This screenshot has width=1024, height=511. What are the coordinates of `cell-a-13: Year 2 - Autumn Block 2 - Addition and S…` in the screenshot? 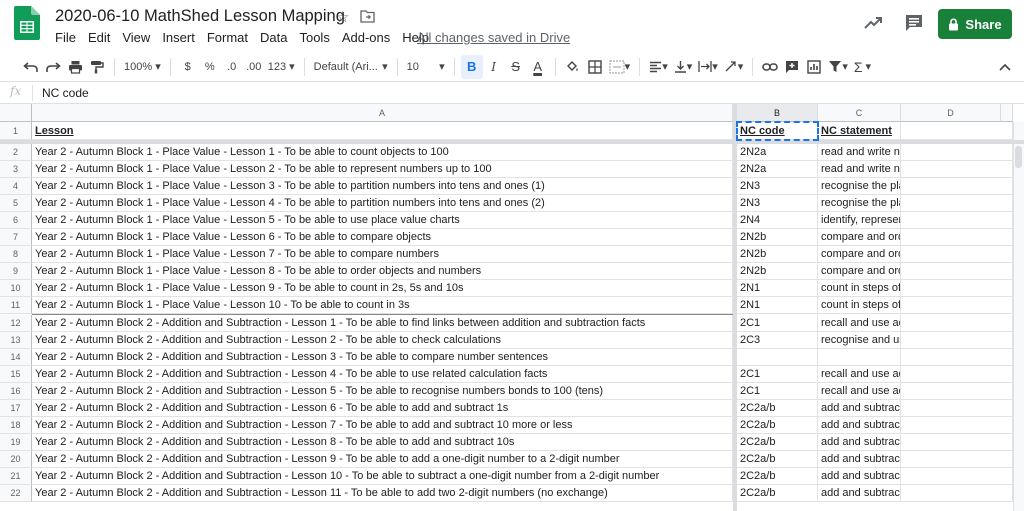 It's located at (382, 340).